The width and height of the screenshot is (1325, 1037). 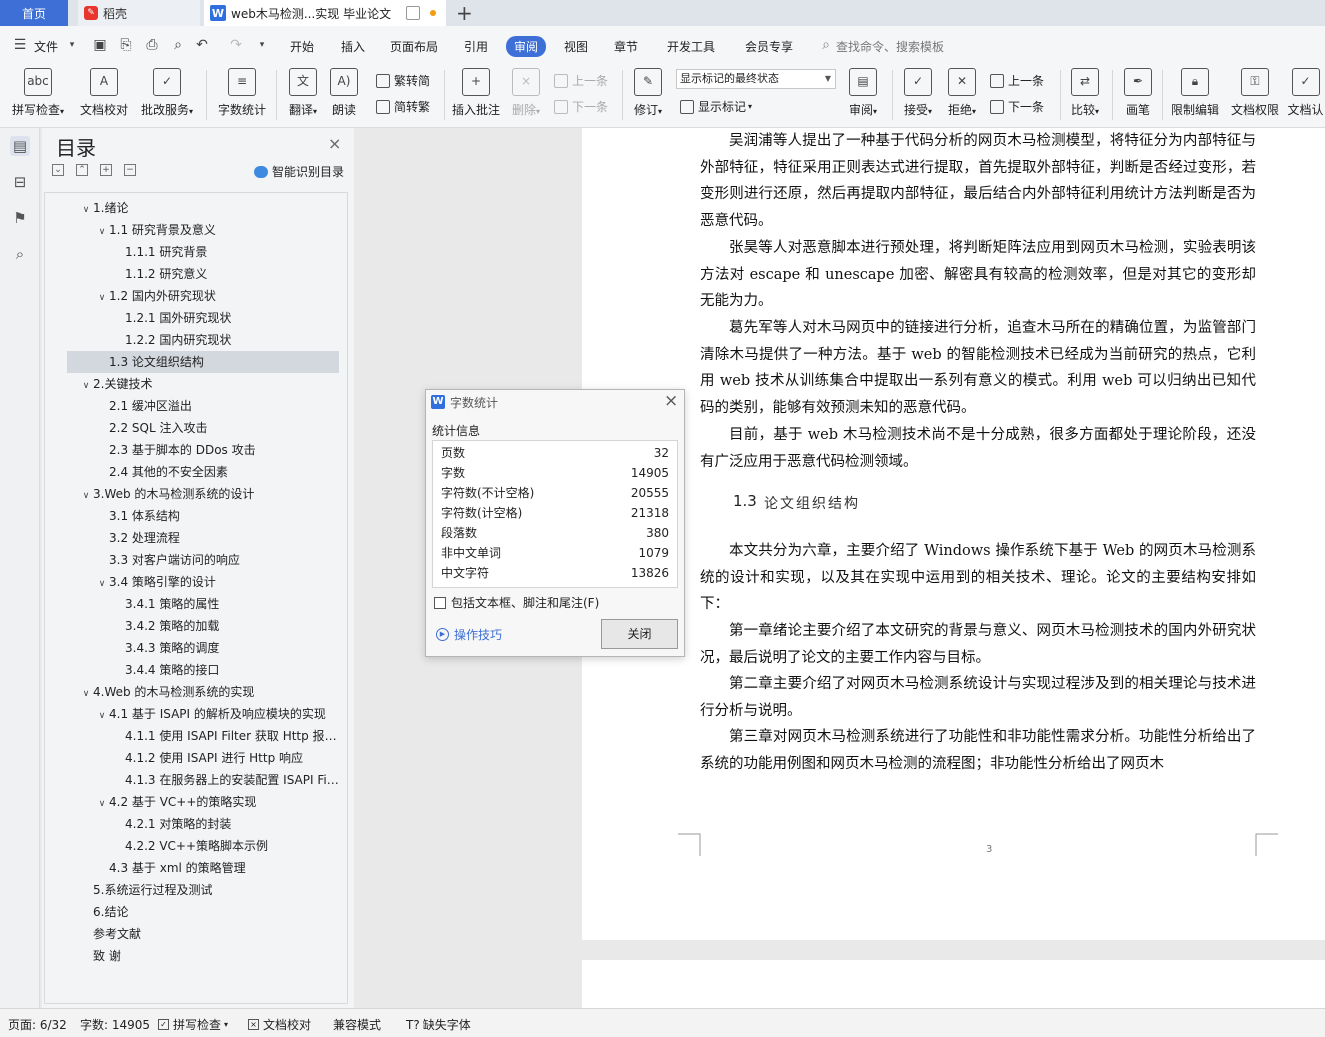 I want to click on review-pane-button: ▤ 审阅▾, so click(x=863, y=93).